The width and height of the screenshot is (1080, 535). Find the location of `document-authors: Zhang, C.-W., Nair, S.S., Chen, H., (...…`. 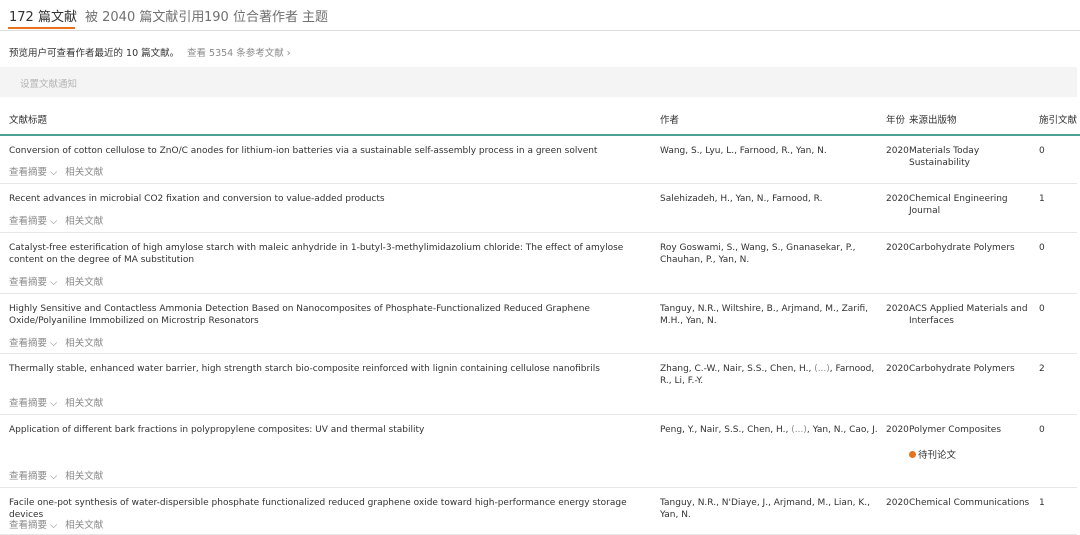

document-authors: Zhang, C.-W., Nair, S.S., Chen, H., (...… is located at coordinates (769, 375).